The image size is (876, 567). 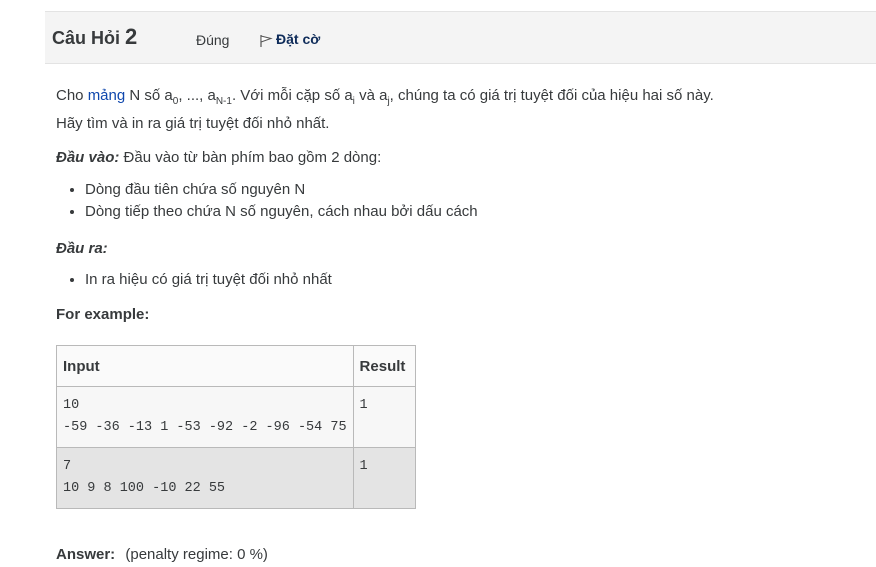 I want to click on question-header: Câu Hỏi 2 Đúng Đặt cờ, so click(x=460, y=37).